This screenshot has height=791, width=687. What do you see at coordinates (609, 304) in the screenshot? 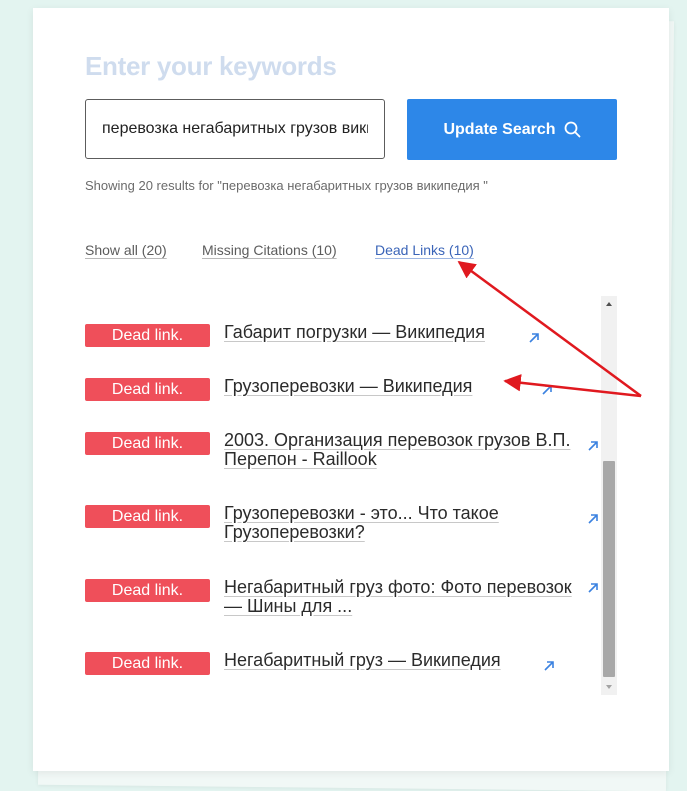
I see `scroll-up-arrow-icon` at bounding box center [609, 304].